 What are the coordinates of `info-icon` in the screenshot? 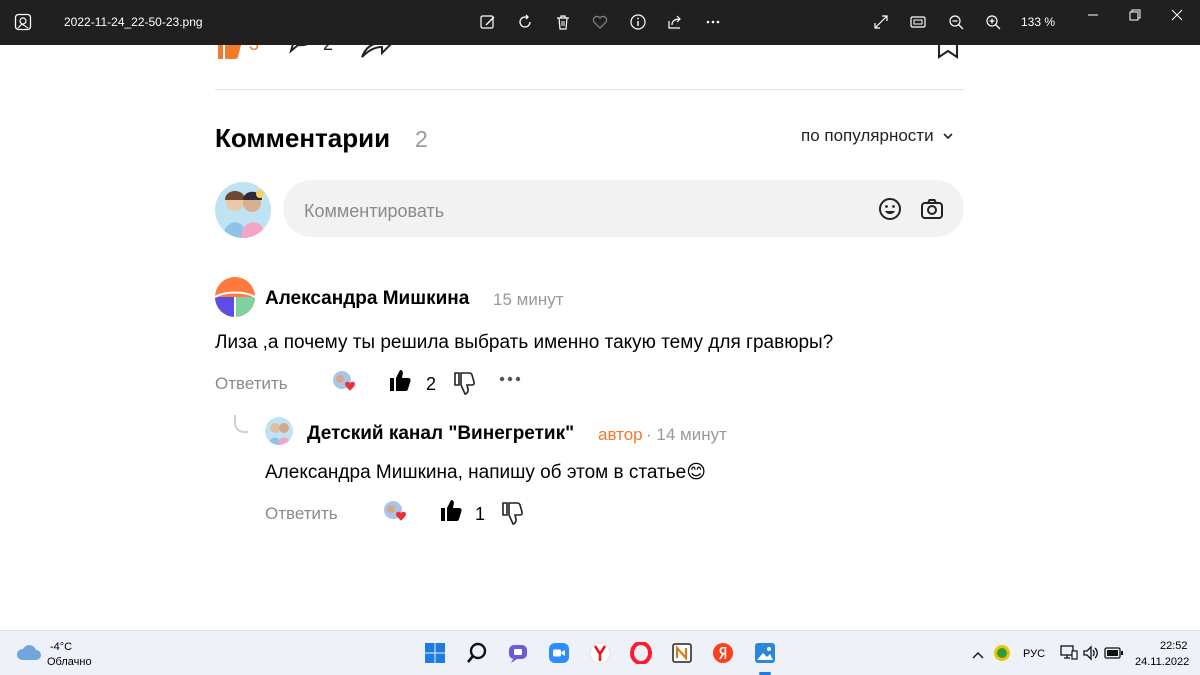 It's located at (638, 22).